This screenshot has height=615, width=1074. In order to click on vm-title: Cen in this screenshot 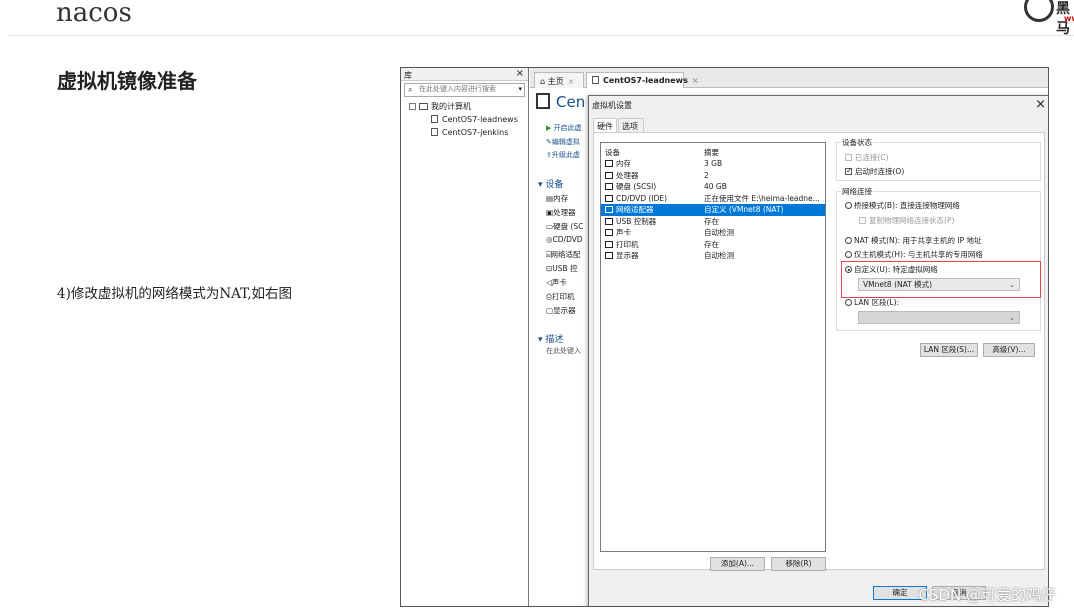, I will do `click(560, 102)`.